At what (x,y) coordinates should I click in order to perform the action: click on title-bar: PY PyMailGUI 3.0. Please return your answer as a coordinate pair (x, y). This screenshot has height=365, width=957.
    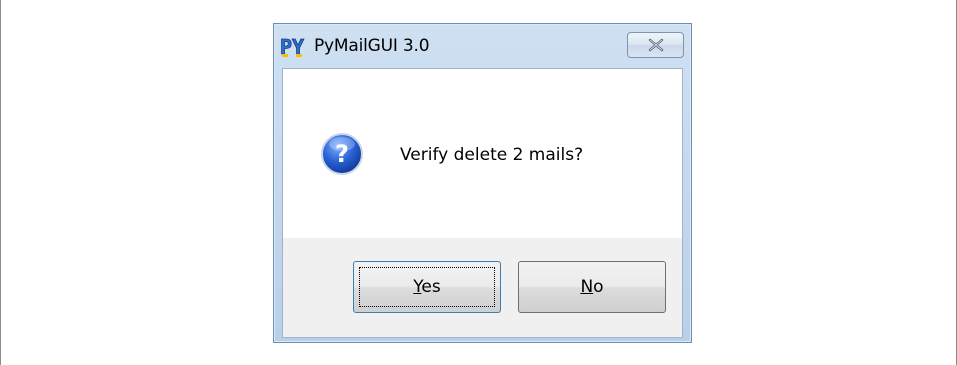
    Looking at the image, I should click on (482, 46).